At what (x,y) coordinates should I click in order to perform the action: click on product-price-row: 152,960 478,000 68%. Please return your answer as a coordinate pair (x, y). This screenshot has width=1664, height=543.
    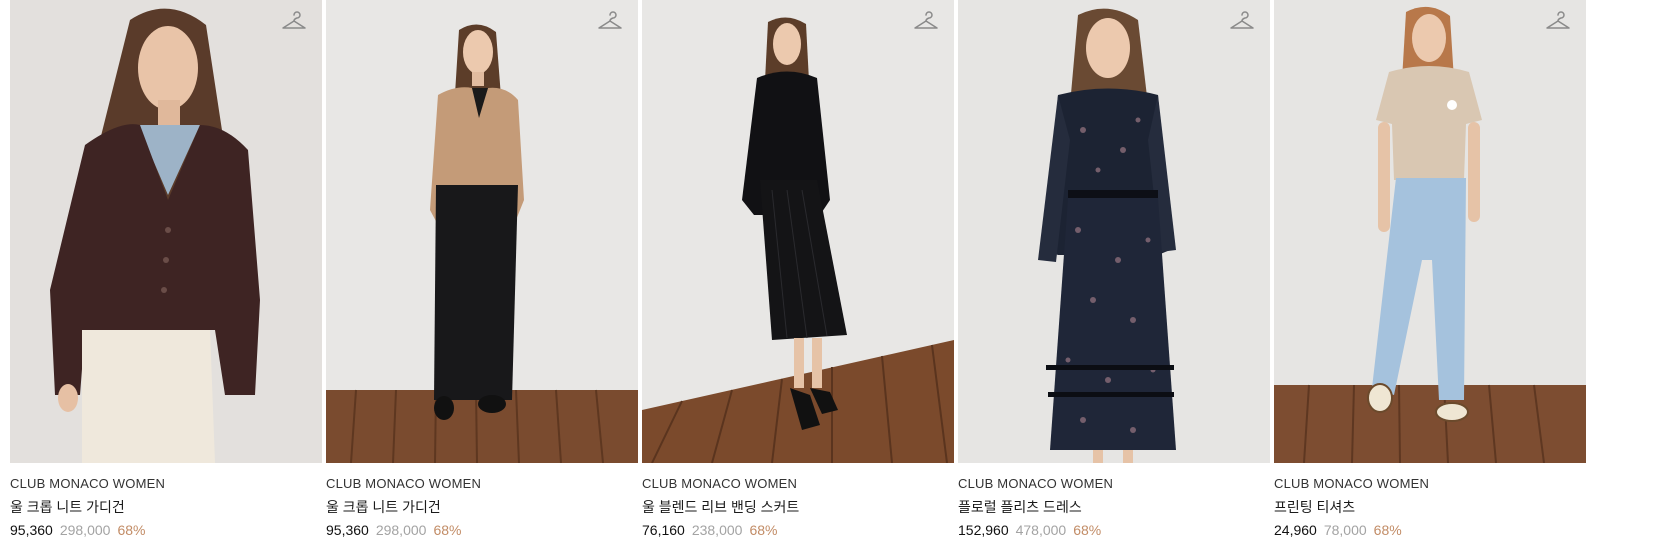
    Looking at the image, I should click on (1114, 530).